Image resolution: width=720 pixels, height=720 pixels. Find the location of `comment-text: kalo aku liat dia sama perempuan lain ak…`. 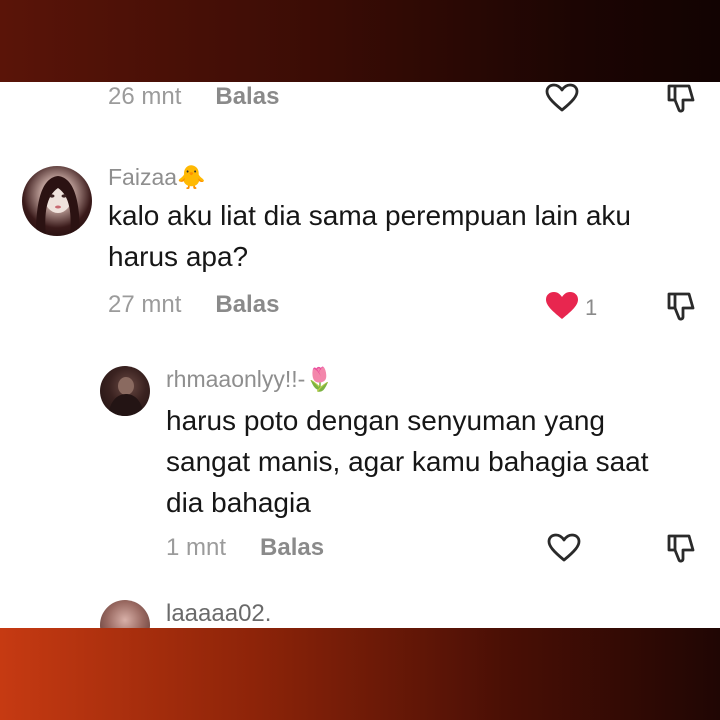

comment-text: kalo aku liat dia sama perempuan lain ak… is located at coordinates (369, 236).